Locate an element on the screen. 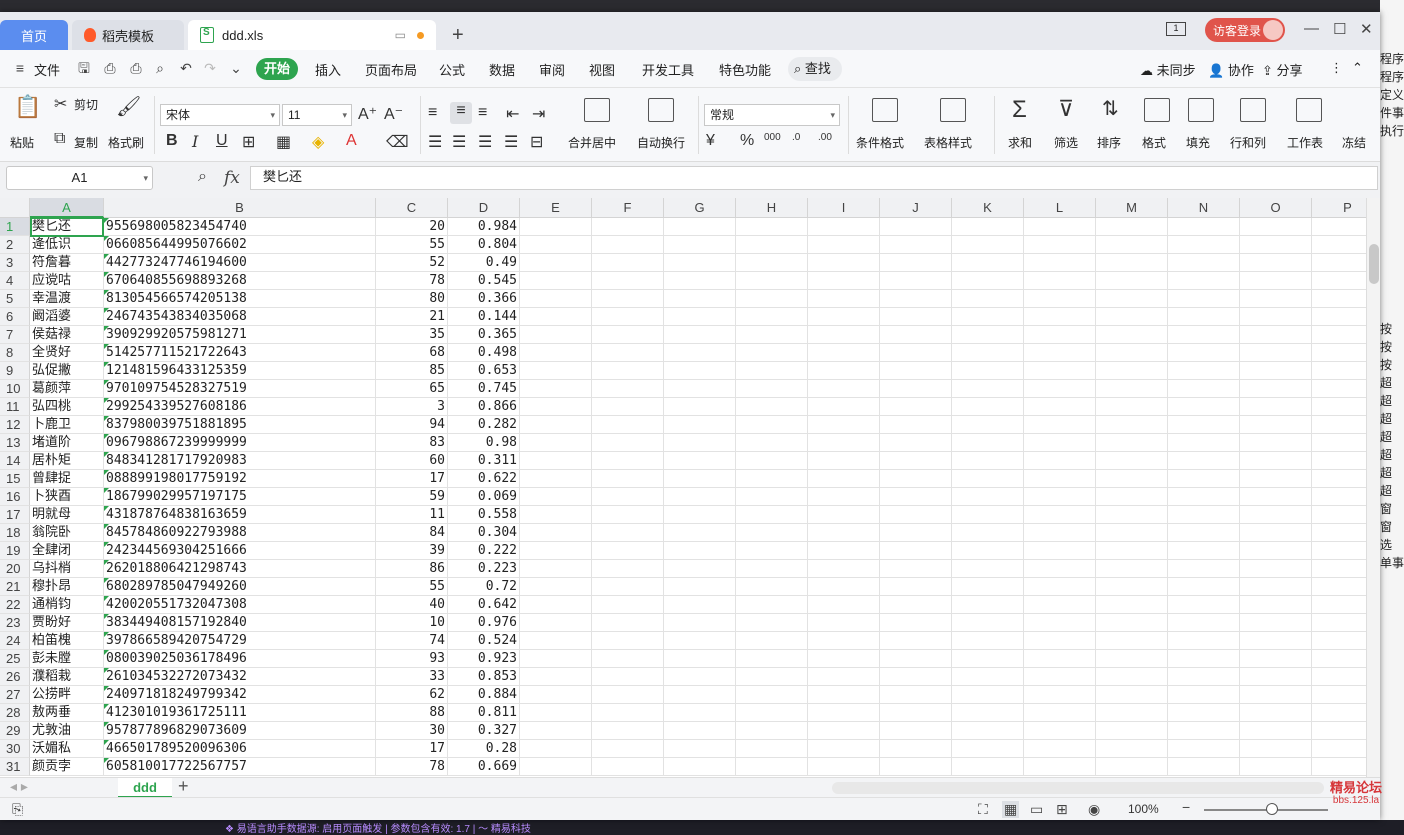 Image resolution: width=1404 pixels, height=835 pixels. cell-e6 is located at coordinates (556, 317).